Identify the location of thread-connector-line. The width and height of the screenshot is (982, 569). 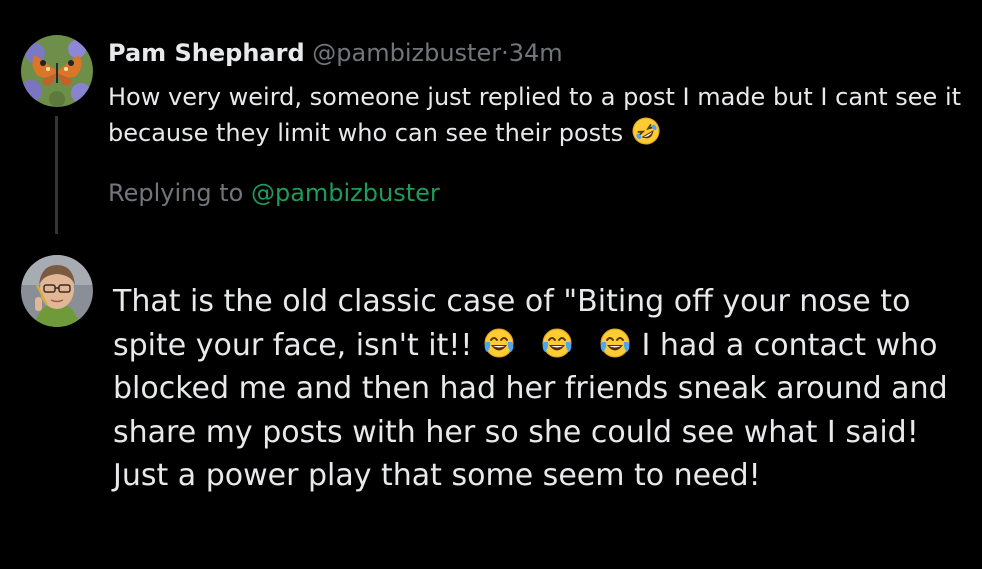
(56, 175).